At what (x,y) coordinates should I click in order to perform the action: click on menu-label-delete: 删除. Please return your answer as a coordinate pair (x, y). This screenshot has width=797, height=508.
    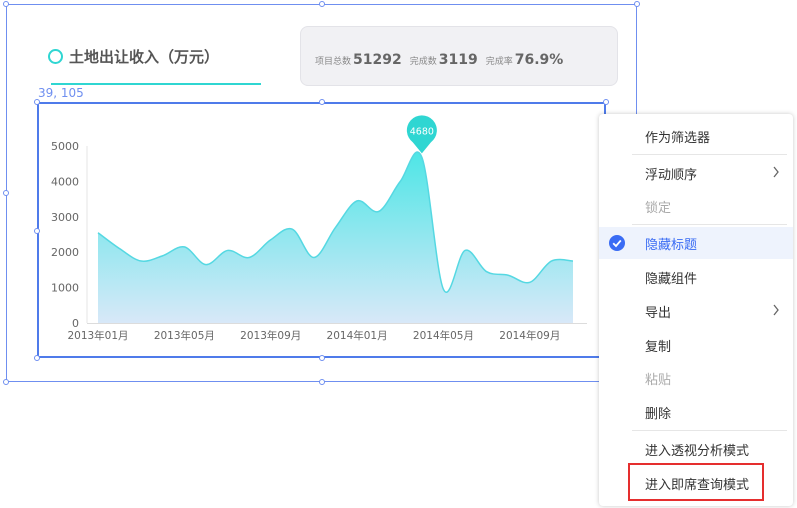
    Looking at the image, I should click on (658, 414).